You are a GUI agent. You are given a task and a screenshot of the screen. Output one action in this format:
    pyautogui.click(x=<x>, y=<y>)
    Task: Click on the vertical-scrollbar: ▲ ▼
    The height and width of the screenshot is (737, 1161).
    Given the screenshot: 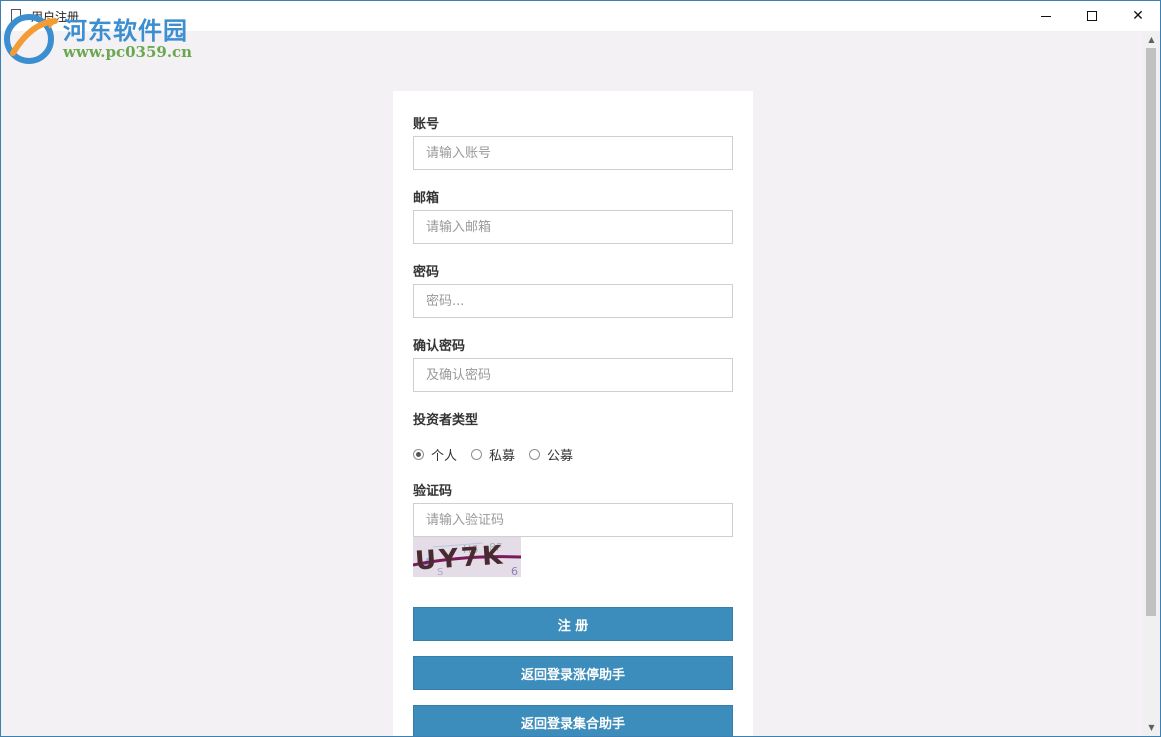 What is the action you would take?
    pyautogui.click(x=1151, y=383)
    